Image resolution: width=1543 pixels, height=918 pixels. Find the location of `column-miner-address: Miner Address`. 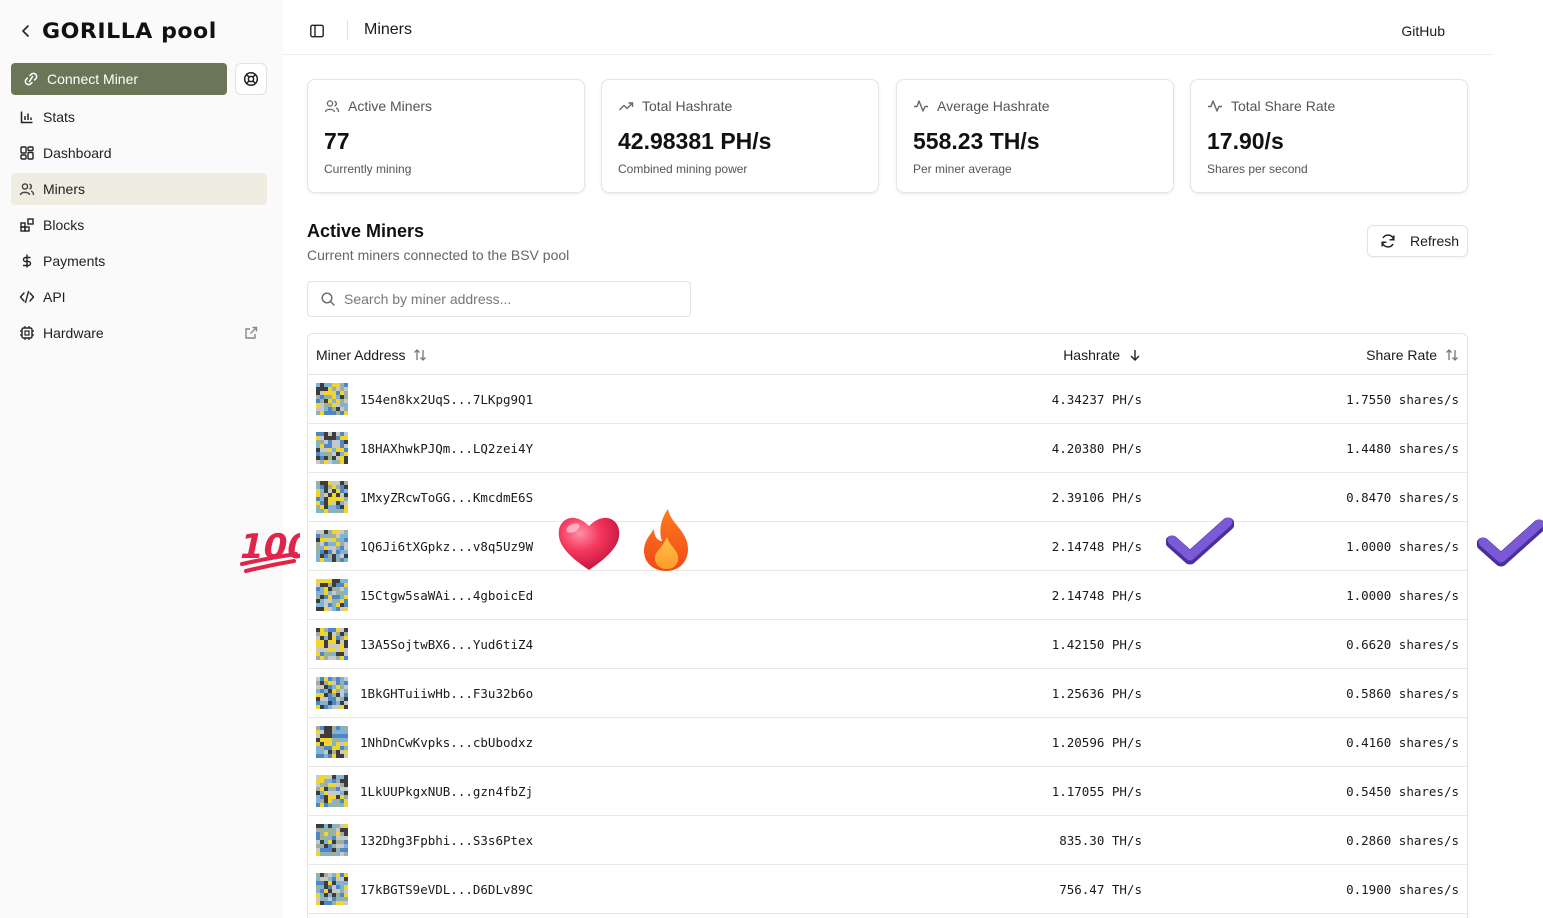

column-miner-address: Miner Address is located at coordinates (371, 355).